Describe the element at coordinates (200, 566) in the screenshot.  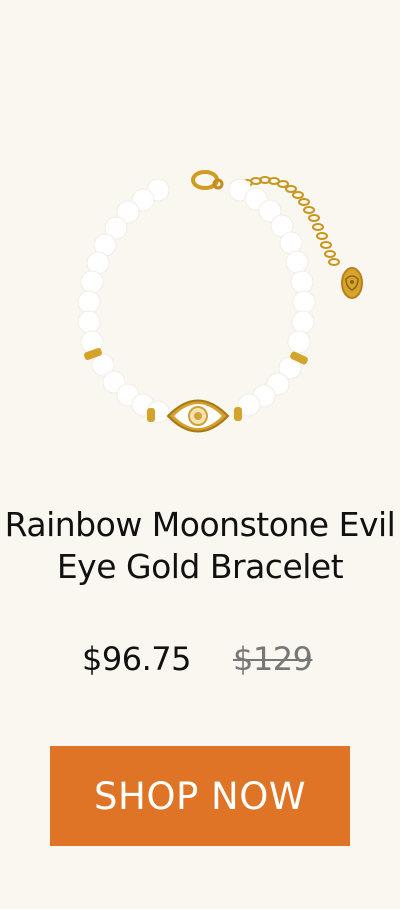
I see `product-title-line-2: Eye Gold Bracelet` at that location.